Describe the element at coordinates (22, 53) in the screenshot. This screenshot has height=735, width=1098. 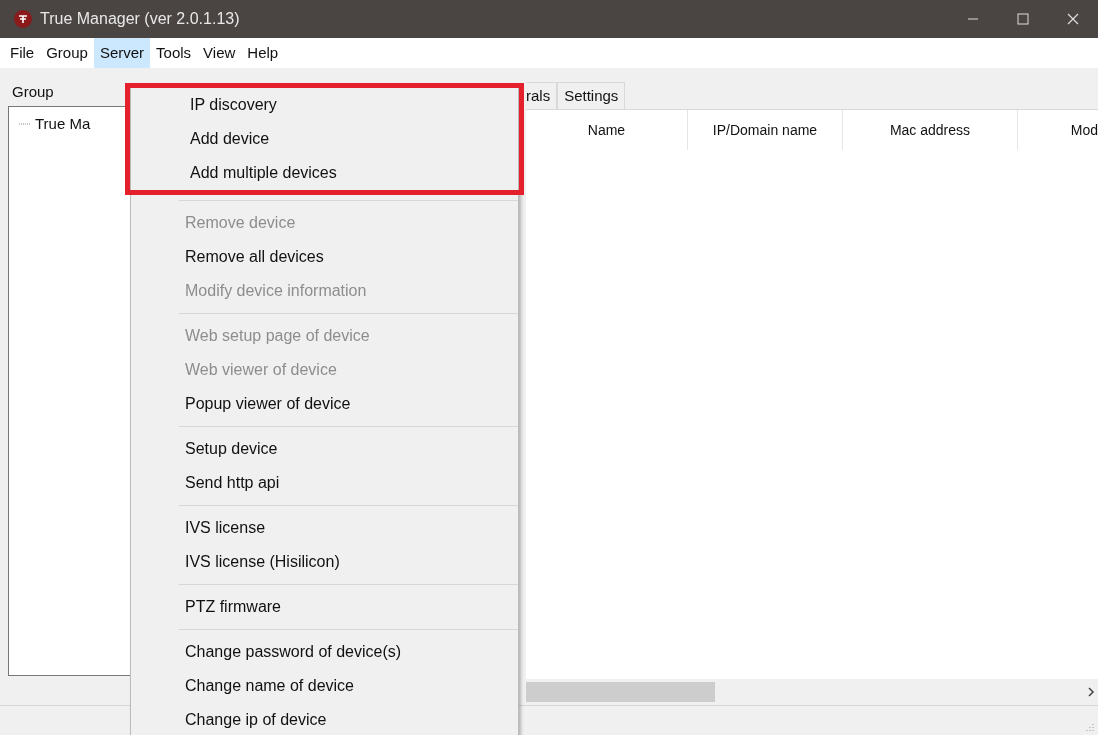
I see `menu-item: File` at that location.